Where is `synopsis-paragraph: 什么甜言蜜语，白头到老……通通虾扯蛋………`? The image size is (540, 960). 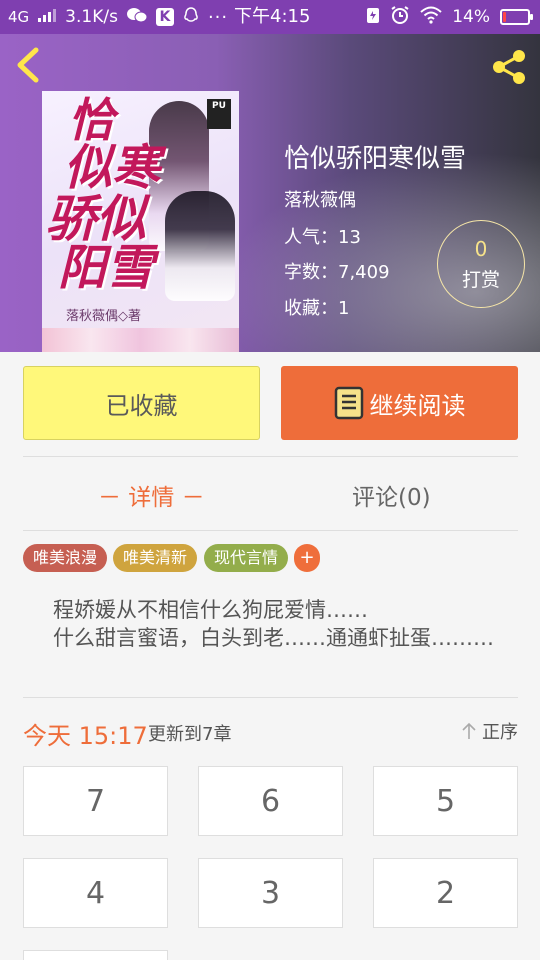
synopsis-paragraph: 什么甜言蜜语，白头到老……通通虾扯蛋……… is located at coordinates (273, 638).